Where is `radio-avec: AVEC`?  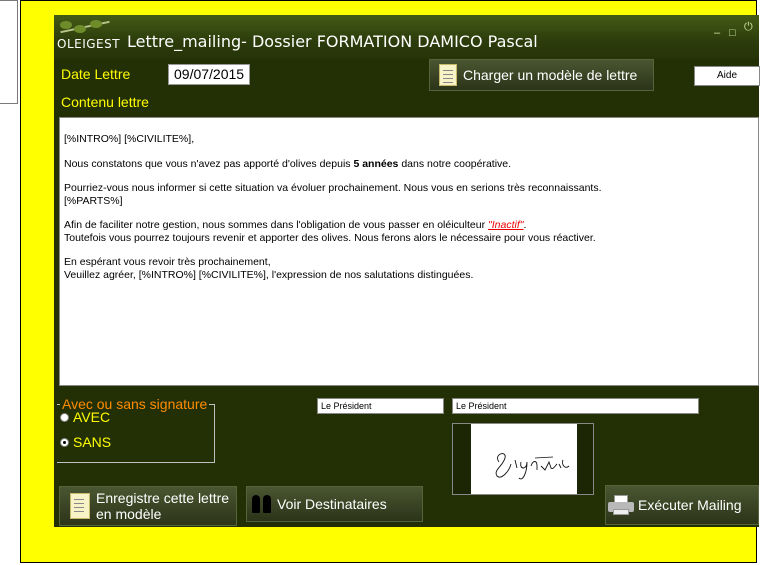 radio-avec: AVEC is located at coordinates (85, 417).